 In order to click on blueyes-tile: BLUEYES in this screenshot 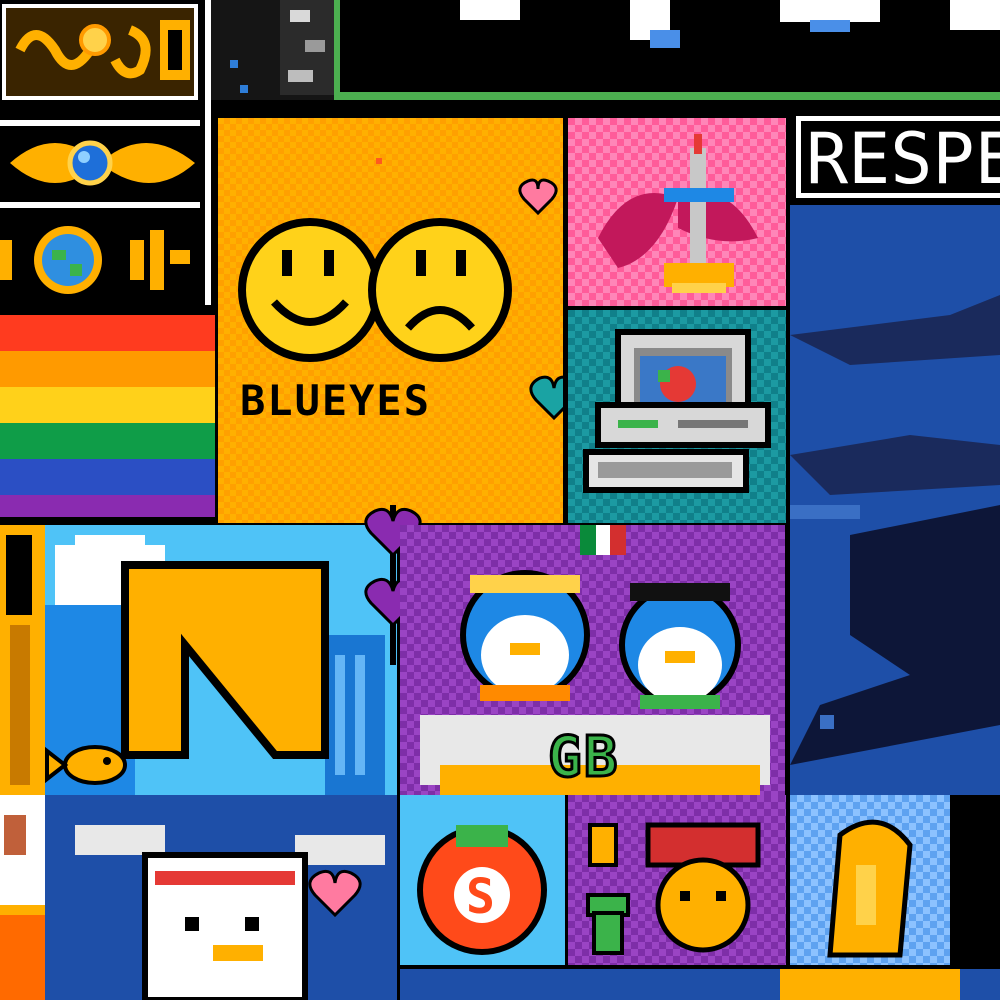, I will do `click(390, 320)`.